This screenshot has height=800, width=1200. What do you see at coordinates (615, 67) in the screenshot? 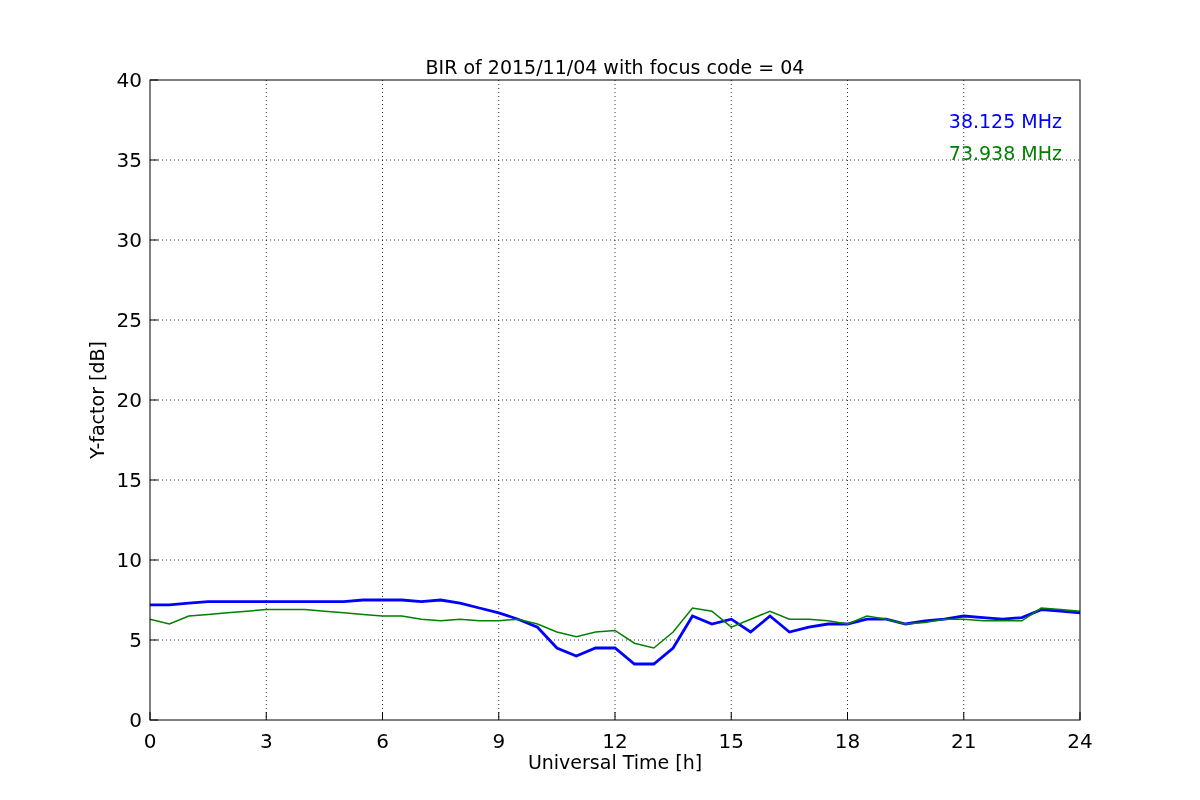
I see `chart-title: BIR of 2015/11/04 with focus code = 04` at bounding box center [615, 67].